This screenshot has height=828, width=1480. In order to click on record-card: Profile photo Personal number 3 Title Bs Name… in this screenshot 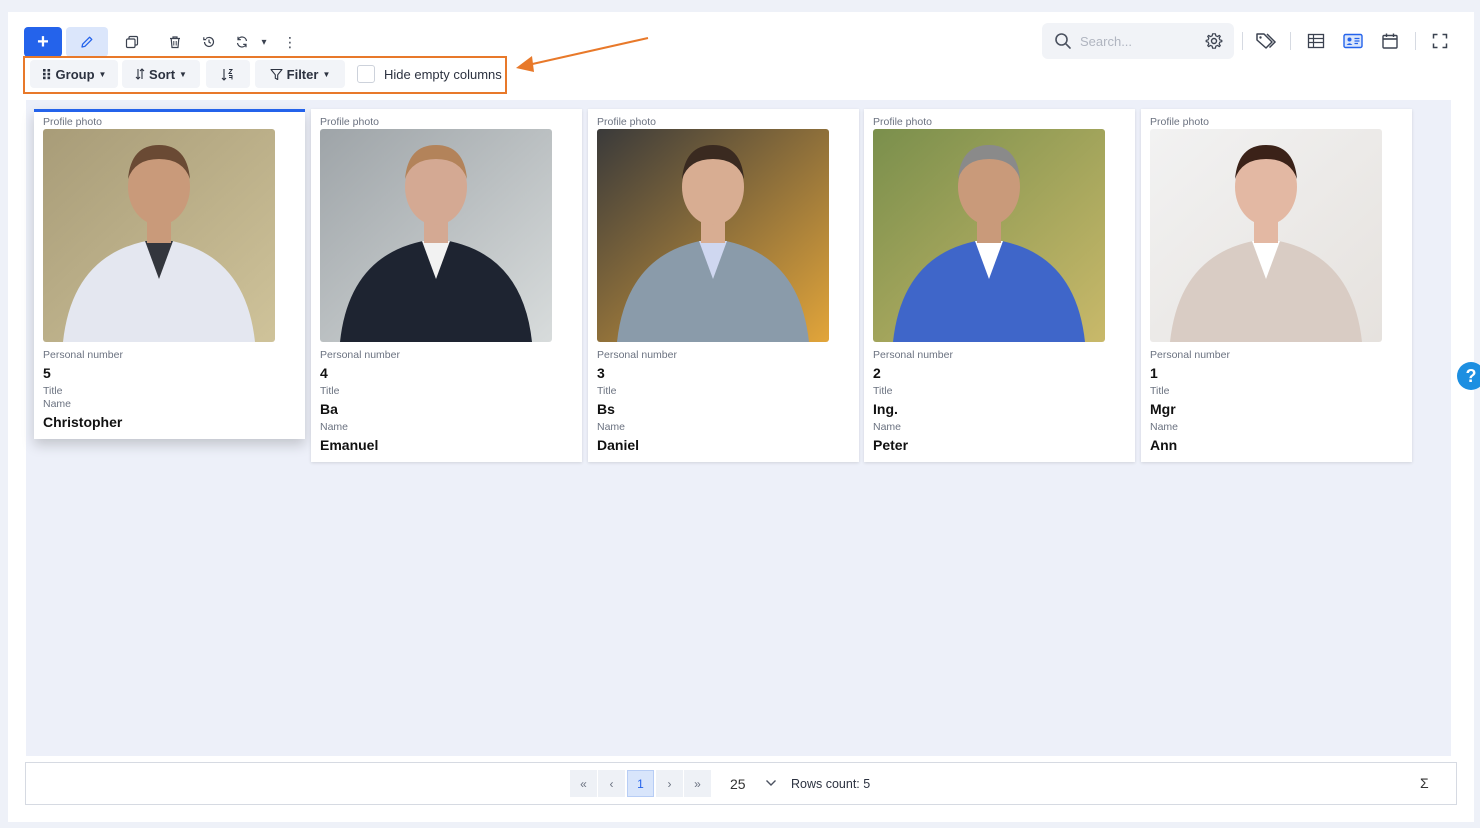, I will do `click(723, 285)`.